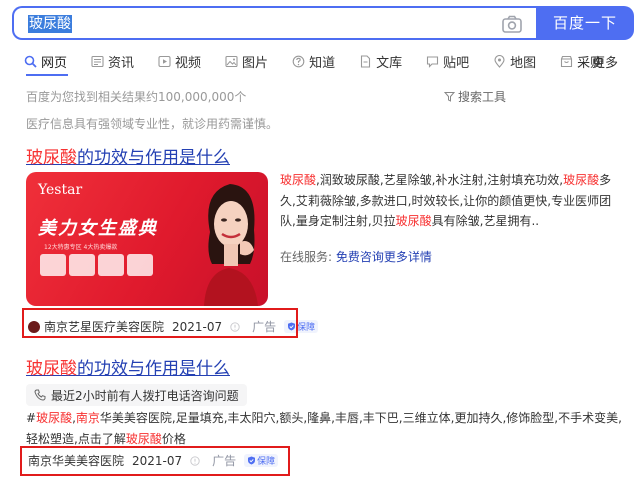  Describe the element at coordinates (482, 97) in the screenshot. I see `search-tools-label: 搜索工具` at that location.